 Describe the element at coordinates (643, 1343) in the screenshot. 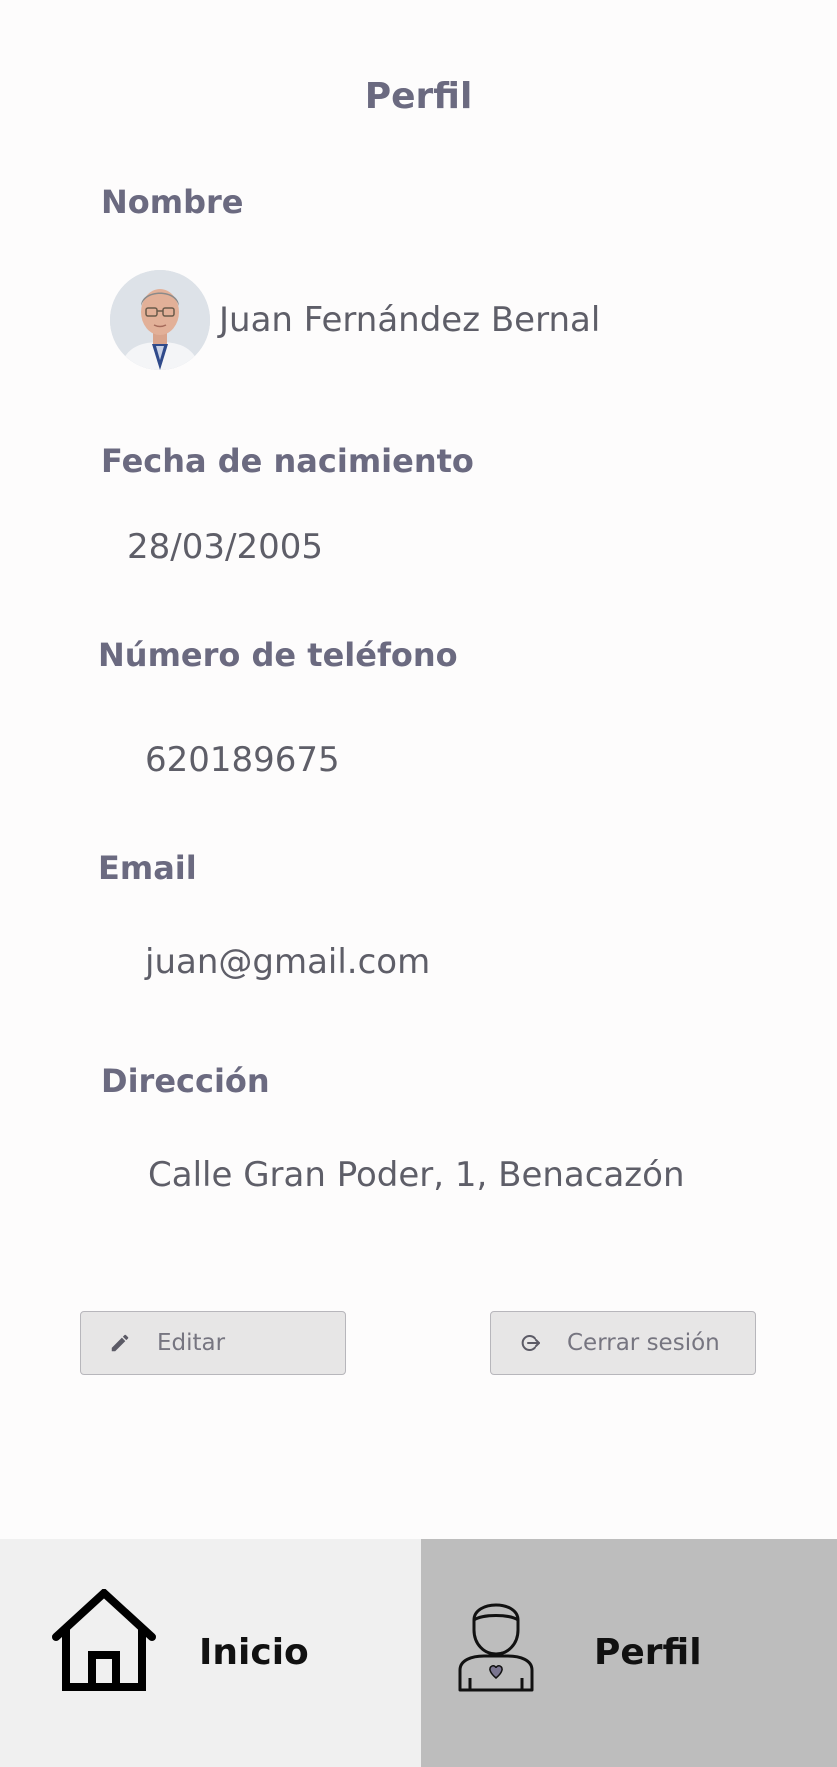

I see `logout-button-label: Cerrar sesión` at that location.